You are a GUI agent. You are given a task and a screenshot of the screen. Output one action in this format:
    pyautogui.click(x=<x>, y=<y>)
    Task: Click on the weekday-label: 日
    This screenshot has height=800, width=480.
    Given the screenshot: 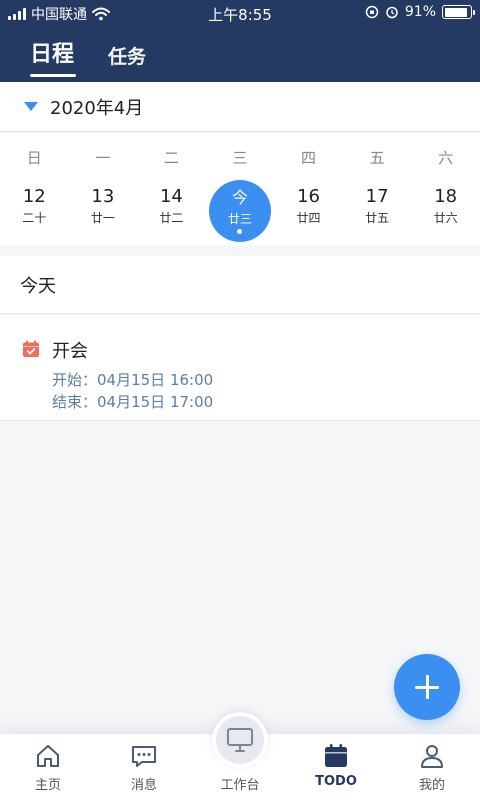 What is the action you would take?
    pyautogui.click(x=34, y=158)
    